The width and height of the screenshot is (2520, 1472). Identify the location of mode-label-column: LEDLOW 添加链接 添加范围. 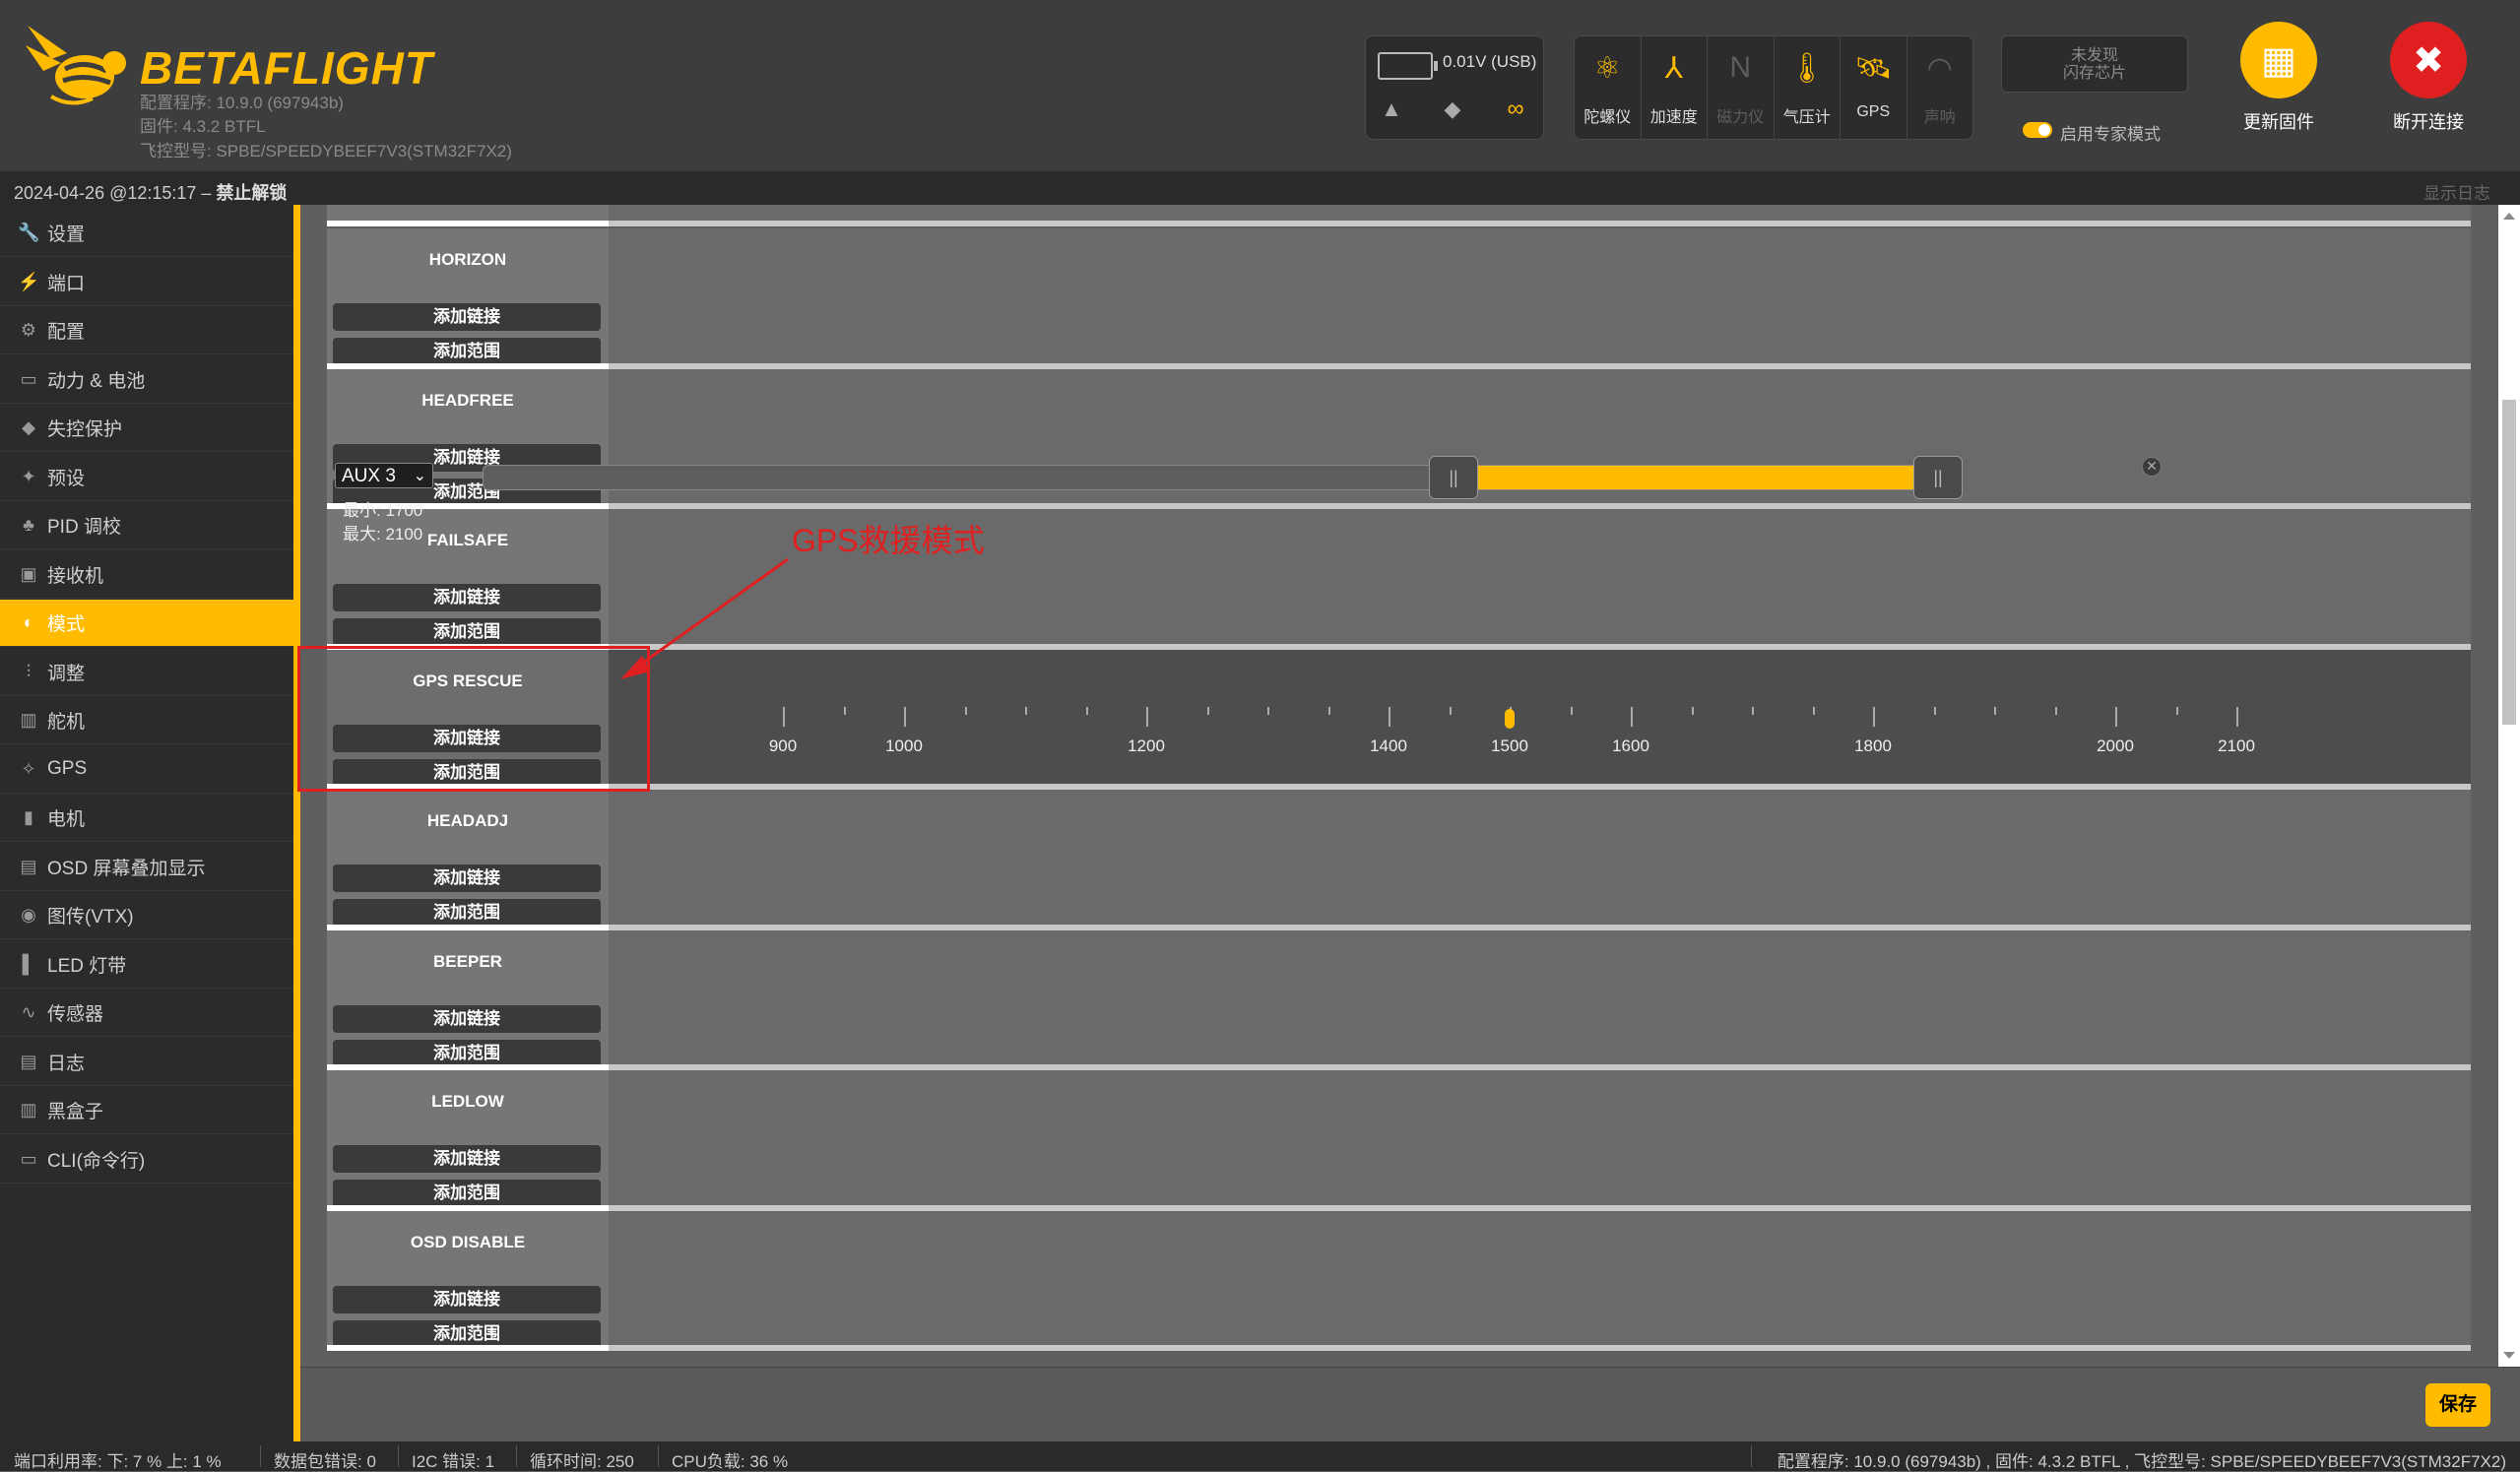
(468, 1138).